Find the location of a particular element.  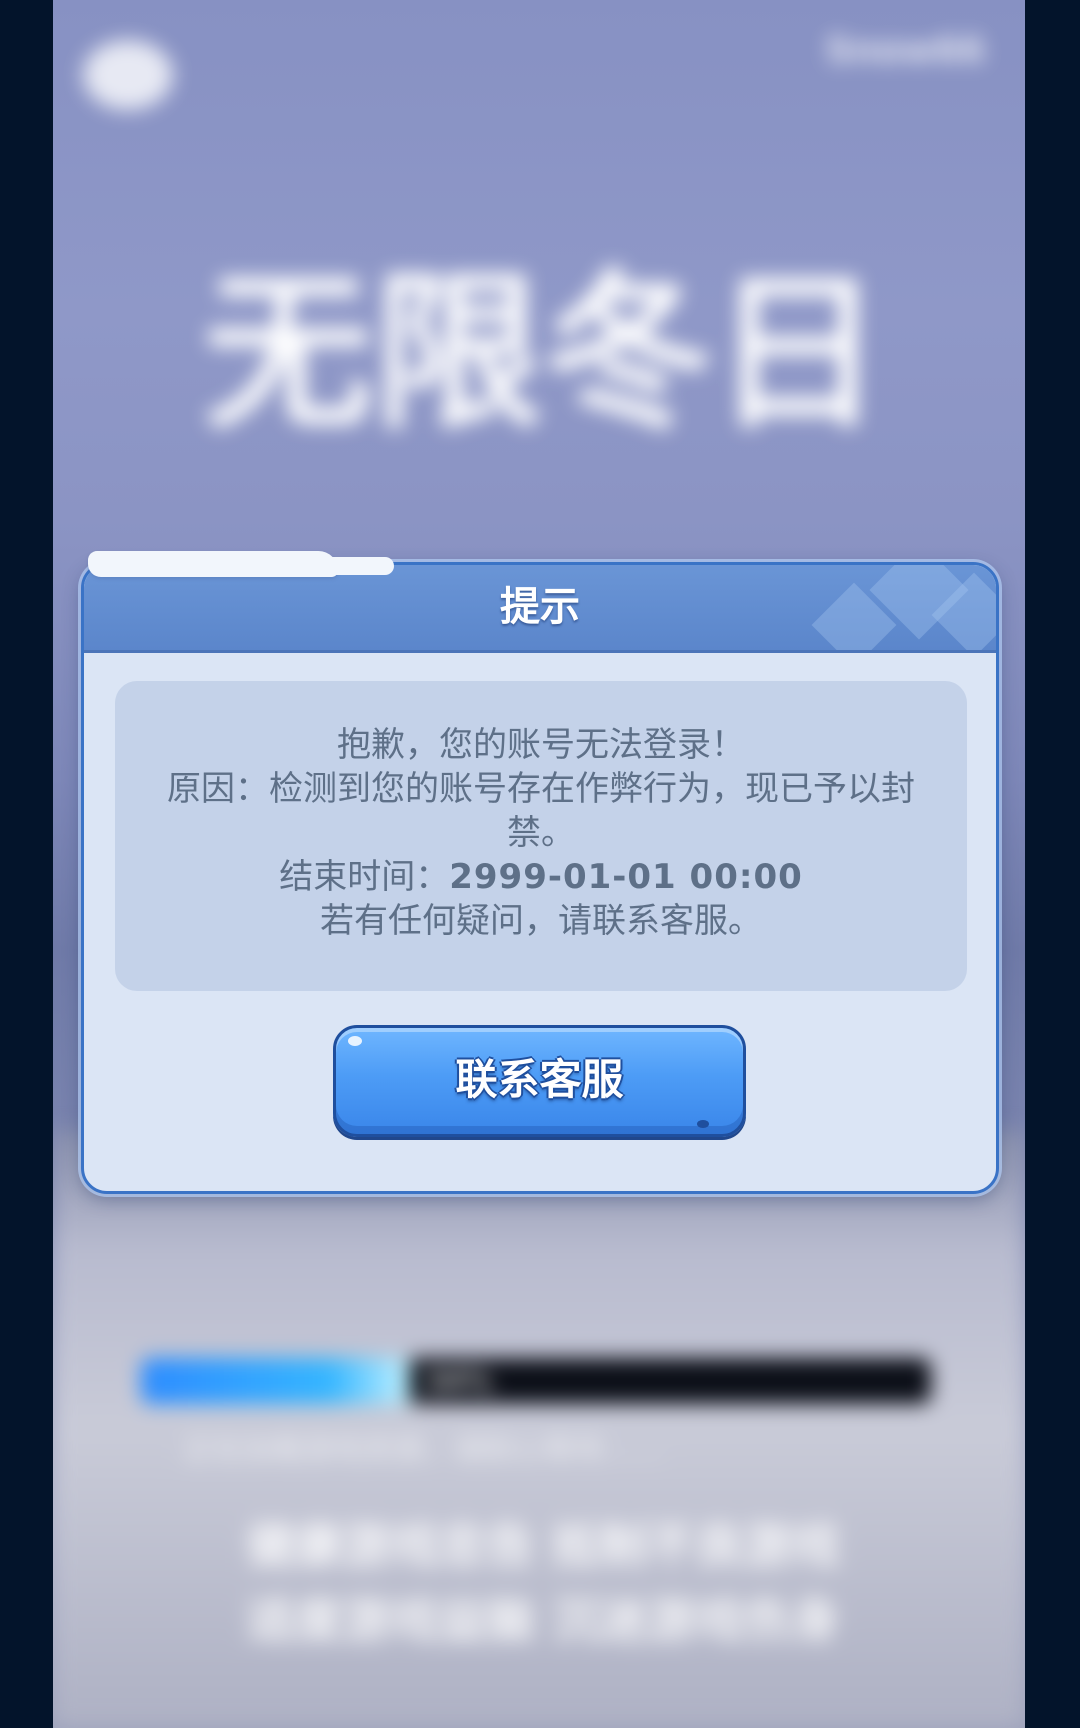

right-letterbox is located at coordinates (1052, 864).